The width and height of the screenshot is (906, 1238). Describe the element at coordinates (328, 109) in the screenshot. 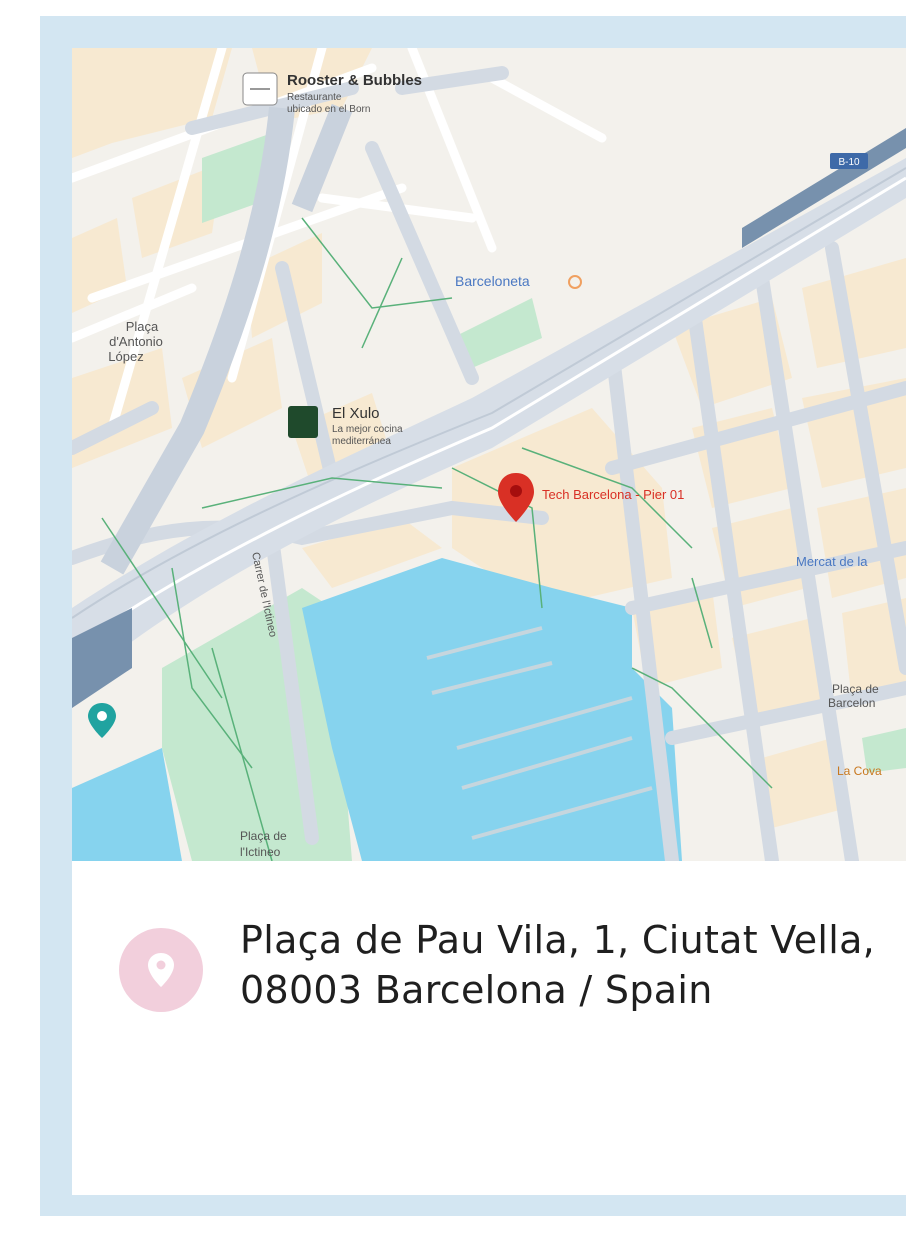

I see `rooster-desc-2: ubicado en el Born` at that location.